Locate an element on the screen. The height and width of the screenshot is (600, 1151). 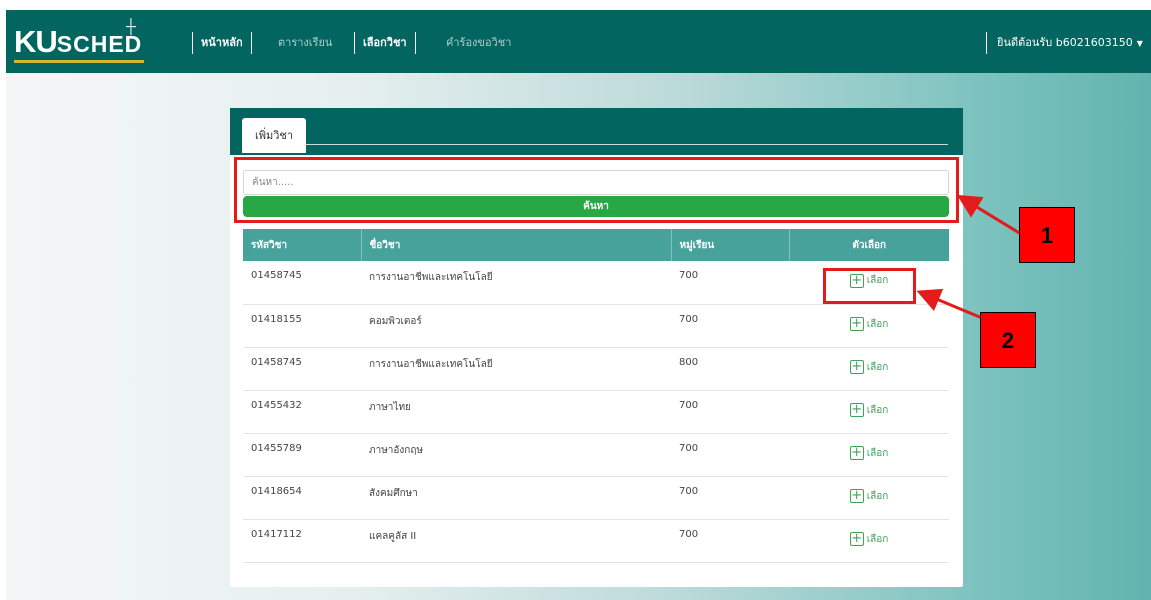
table-row: 01417112 แคลคูลัส II 700 + เลือก is located at coordinates (596, 541).